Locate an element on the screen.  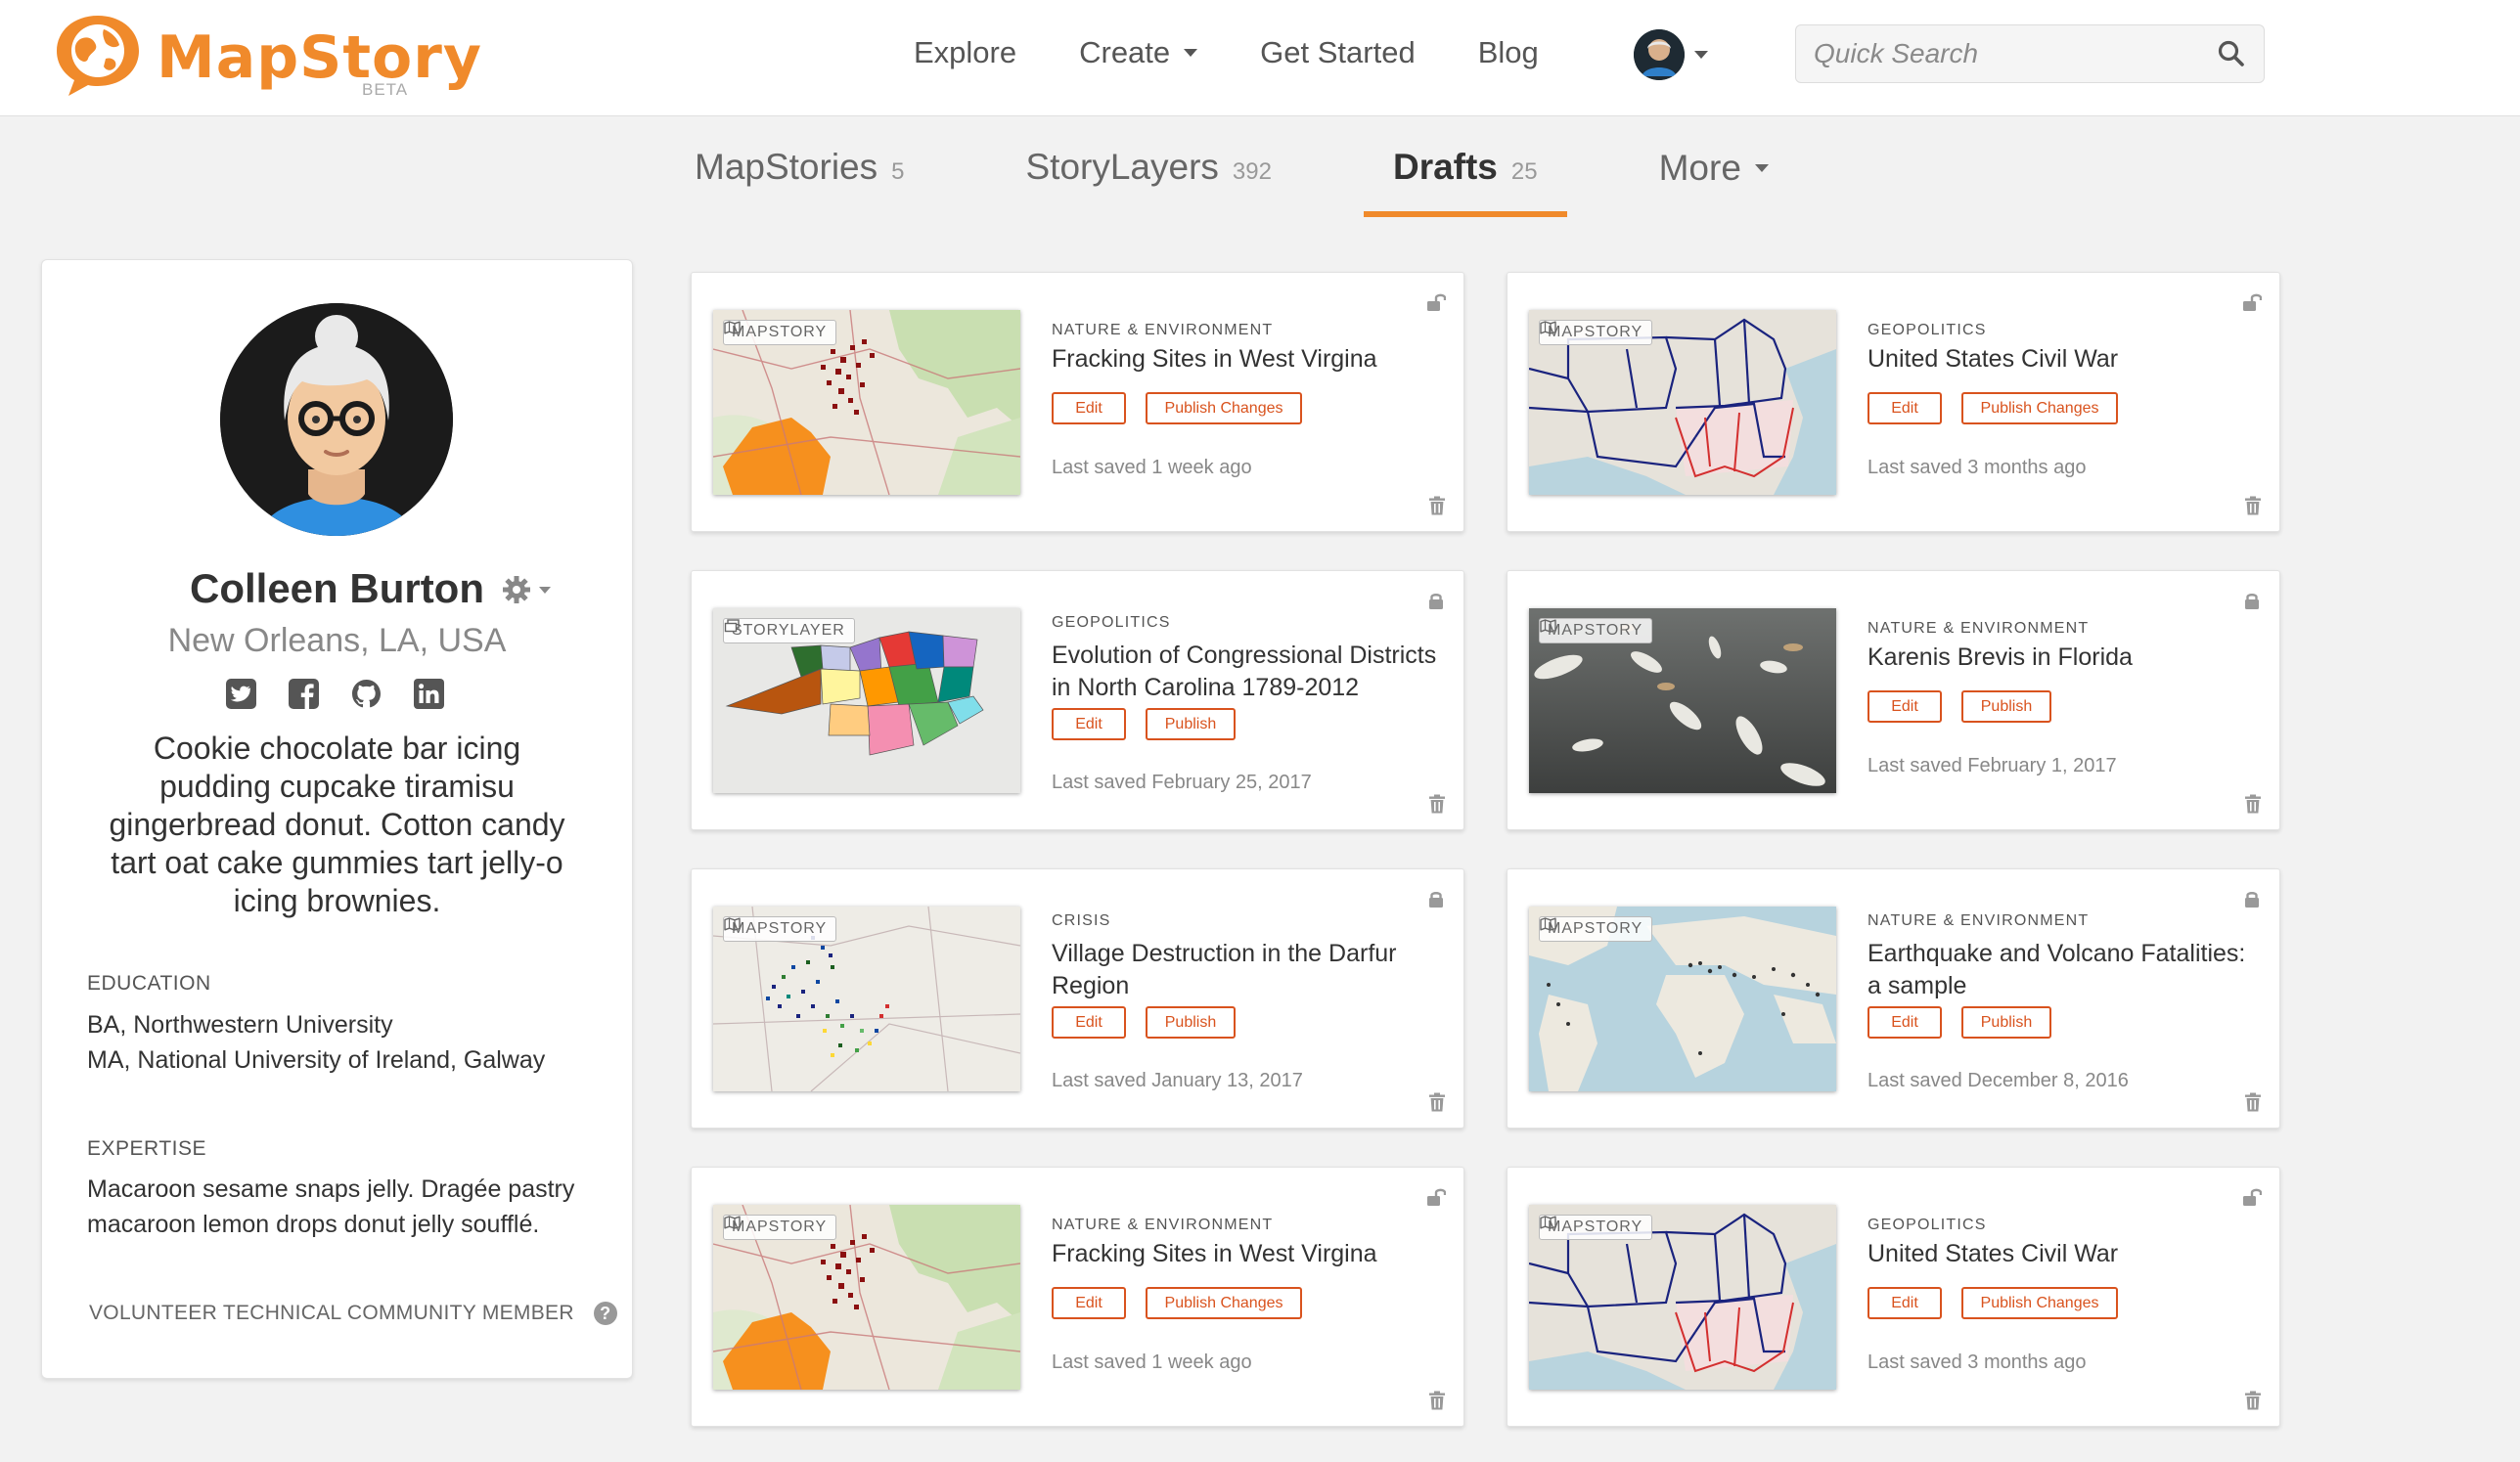
tab-mapstories: MapStories 5 is located at coordinates (800, 179).